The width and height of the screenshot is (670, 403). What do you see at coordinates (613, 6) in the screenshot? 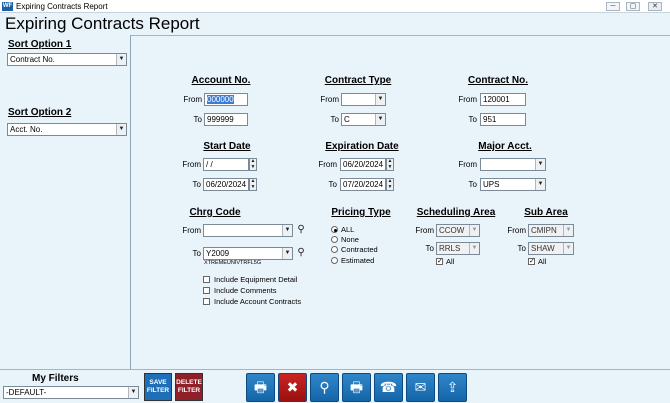
I see `minimize-button: ─` at bounding box center [613, 6].